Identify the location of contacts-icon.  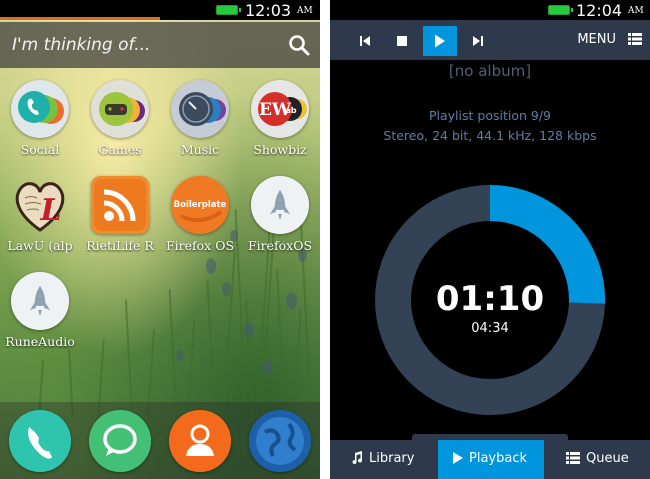
(200, 441).